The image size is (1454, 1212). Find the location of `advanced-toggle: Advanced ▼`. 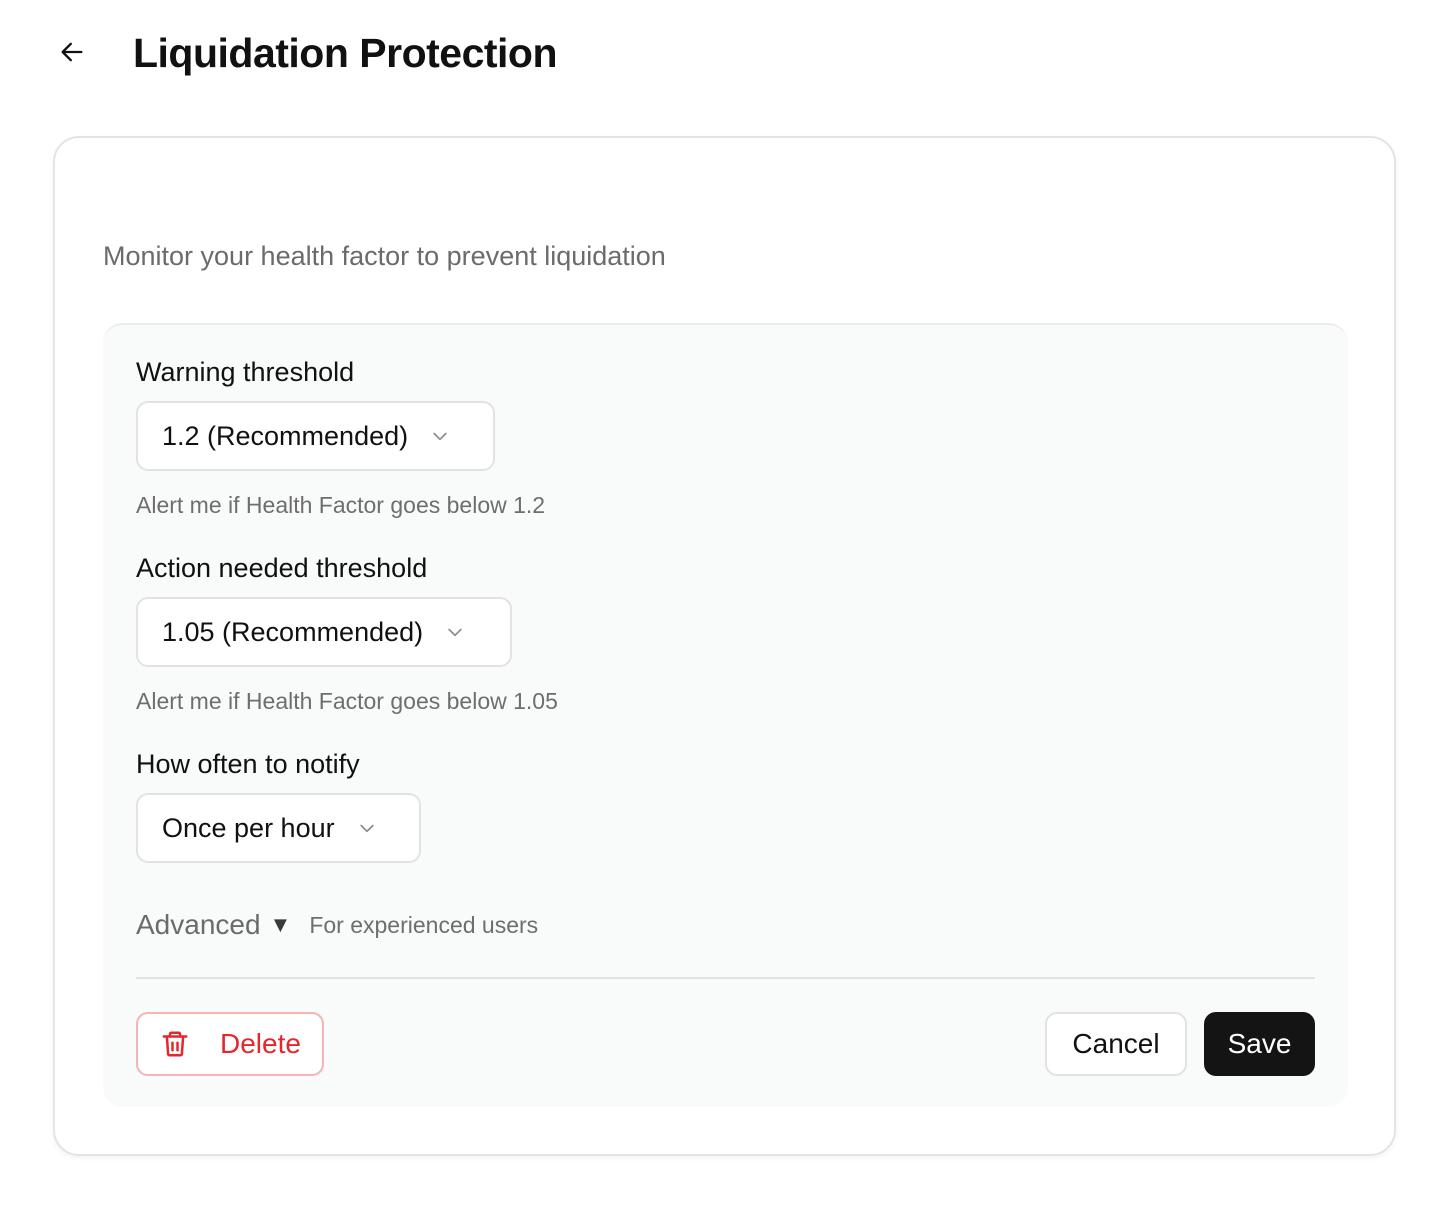

advanced-toggle: Advanced ▼ is located at coordinates (213, 925).